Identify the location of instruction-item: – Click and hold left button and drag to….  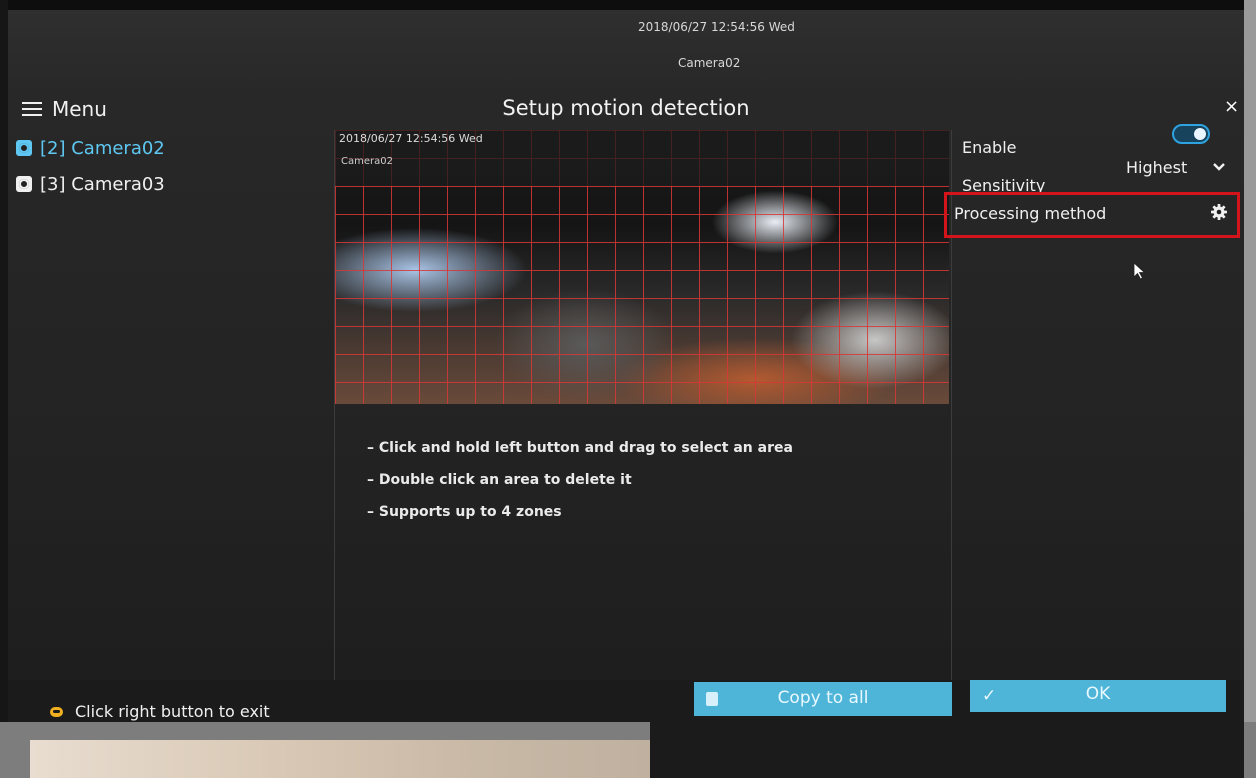
(580, 448).